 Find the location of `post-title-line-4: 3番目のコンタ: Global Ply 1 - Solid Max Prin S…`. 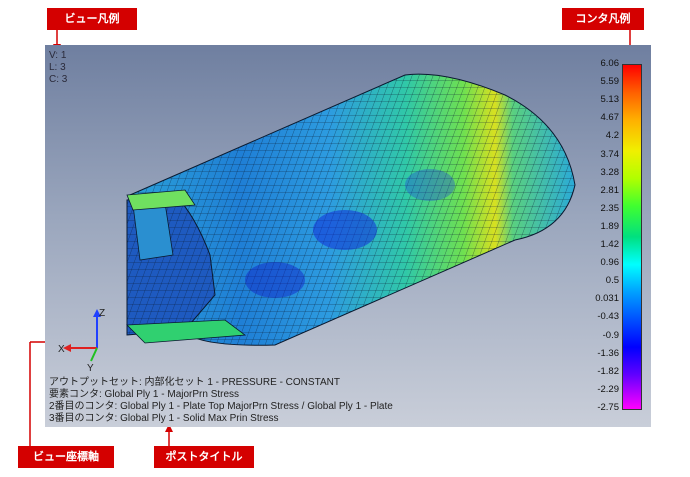

post-title-line-4: 3番目のコンタ: Global Ply 1 - Solid Max Prin S… is located at coordinates (164, 418).